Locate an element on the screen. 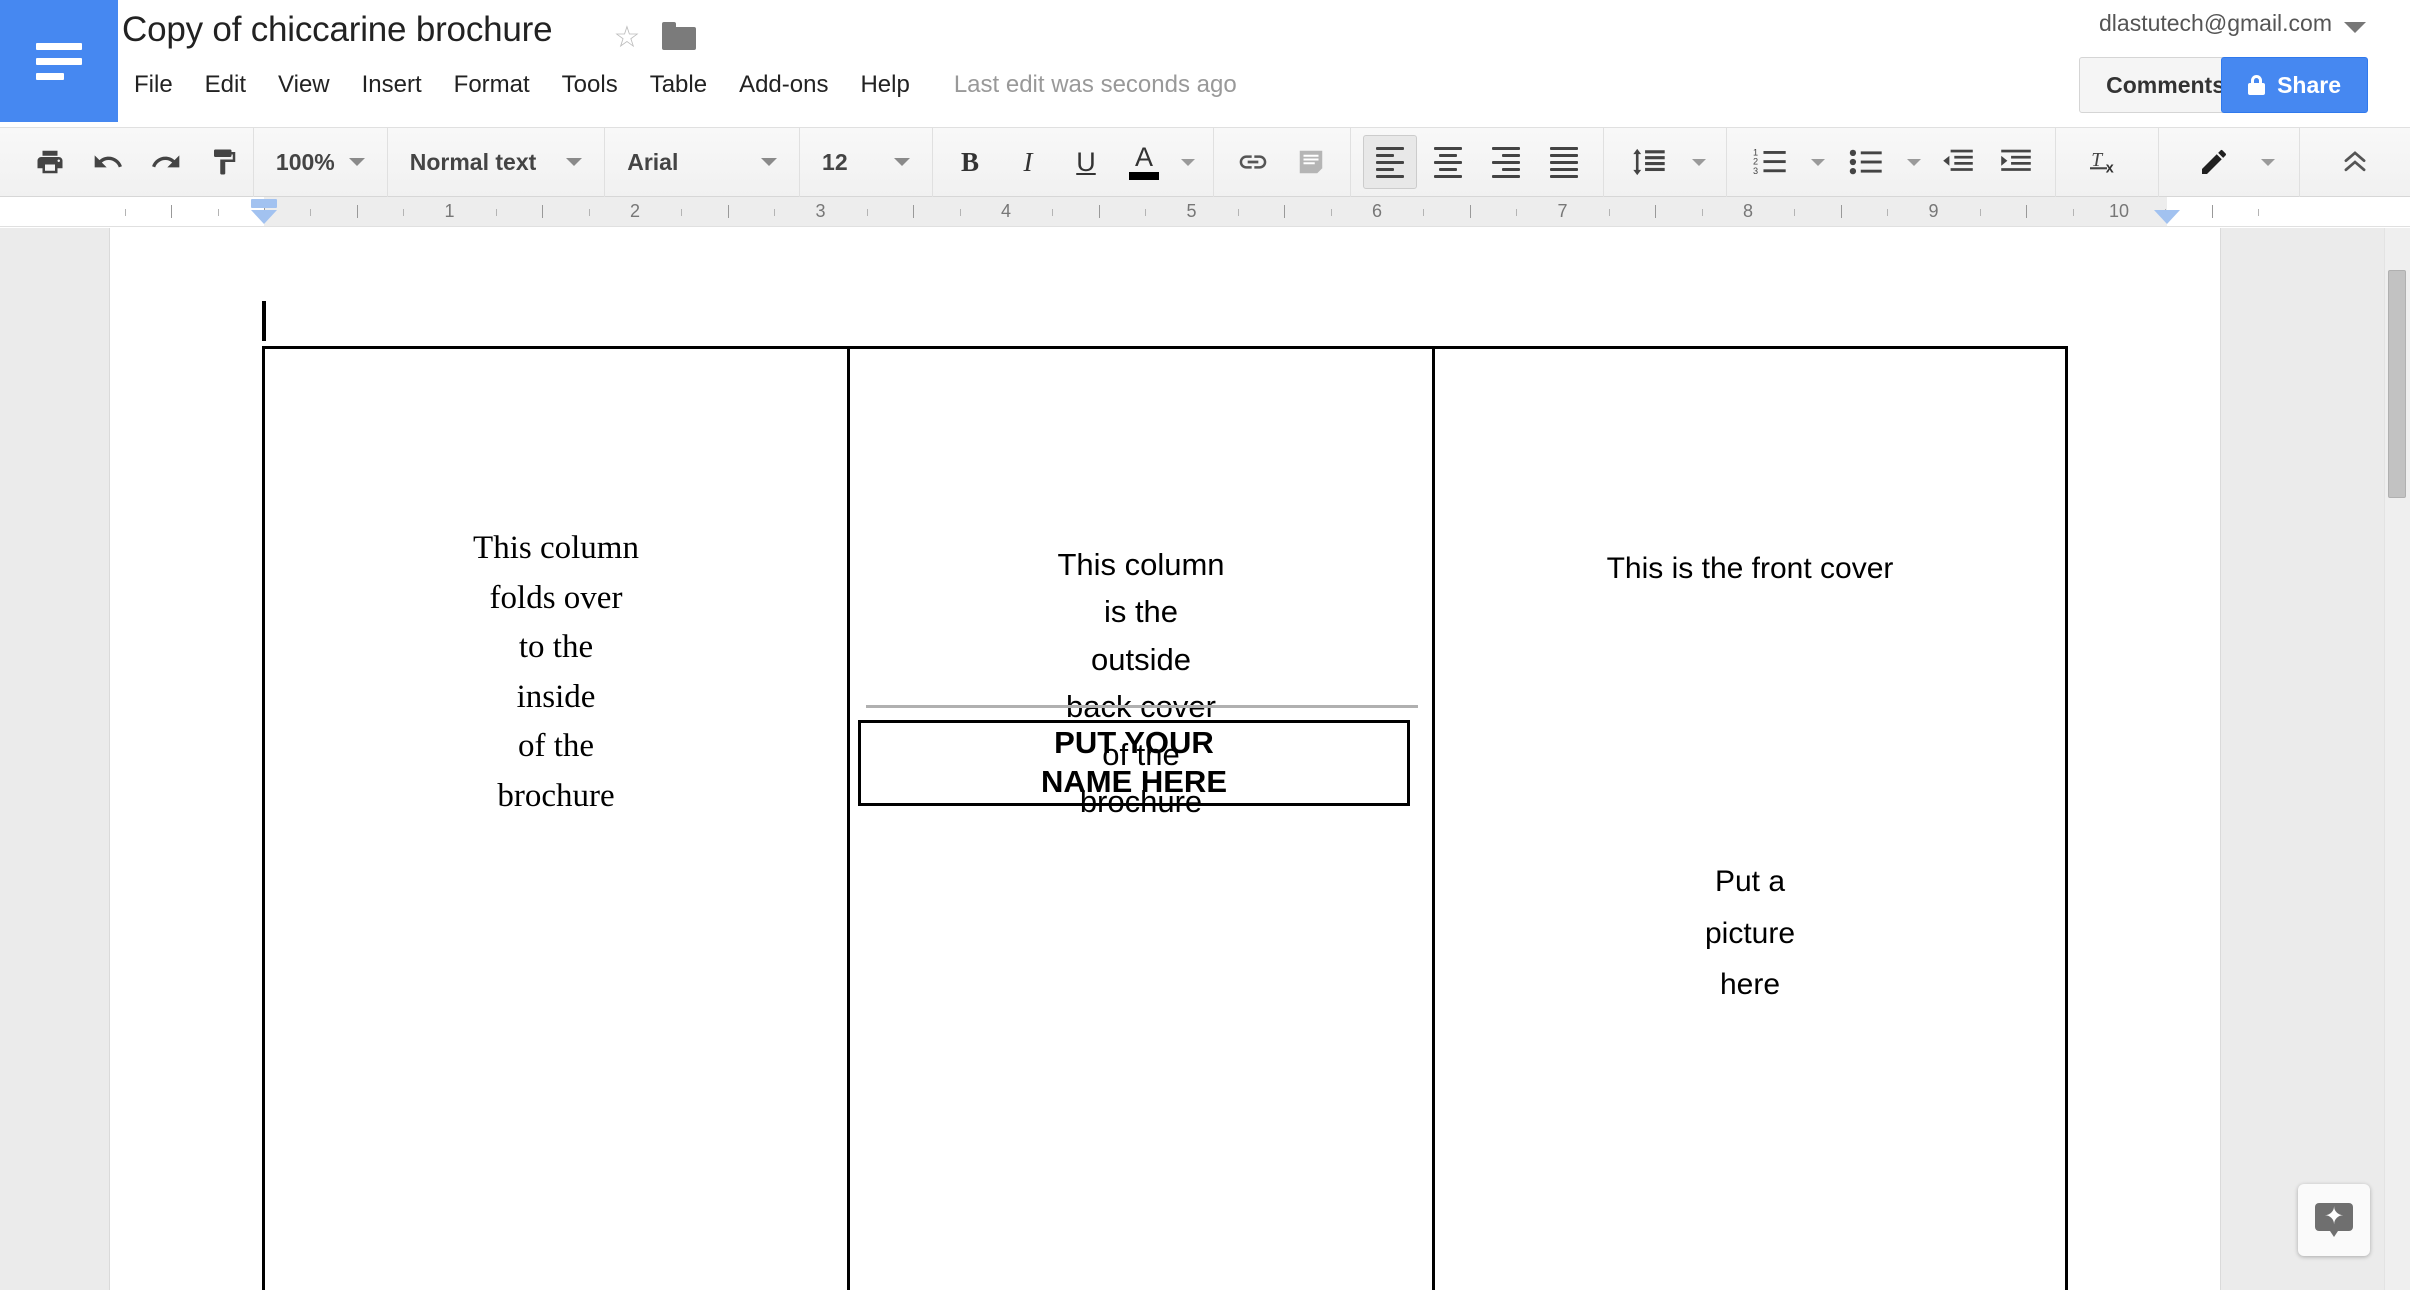 The image size is (2410, 1290). toolbar-group-lists: 1 2 3 is located at coordinates (1891, 162).